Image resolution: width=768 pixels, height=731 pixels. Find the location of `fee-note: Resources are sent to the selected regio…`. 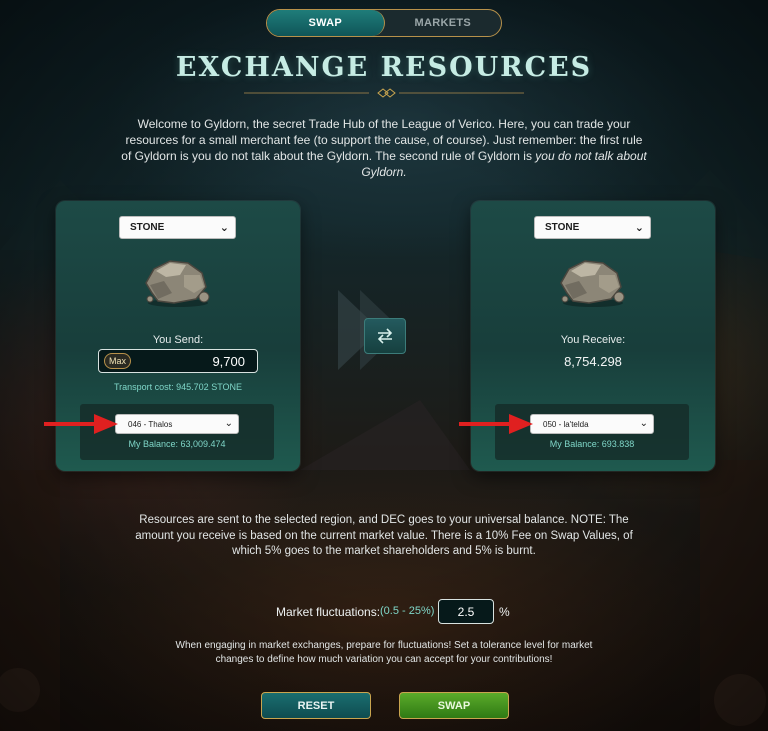

fee-note: Resources are sent to the selected regio… is located at coordinates (384, 535).